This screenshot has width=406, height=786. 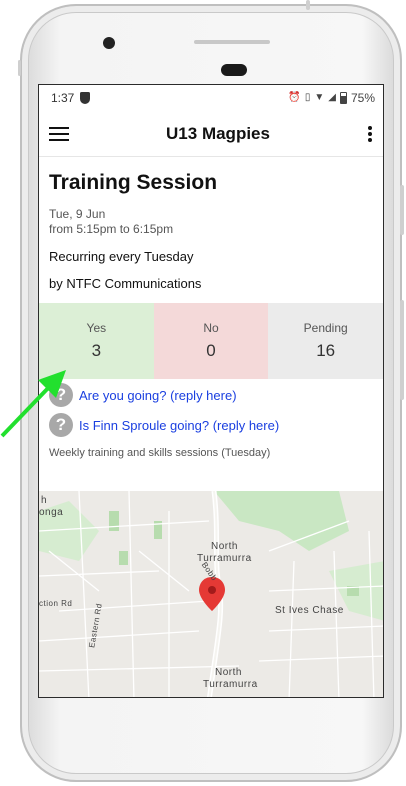 What do you see at coordinates (121, 256) in the screenshot?
I see `event-recurrence: Recurring every Tuesday` at bounding box center [121, 256].